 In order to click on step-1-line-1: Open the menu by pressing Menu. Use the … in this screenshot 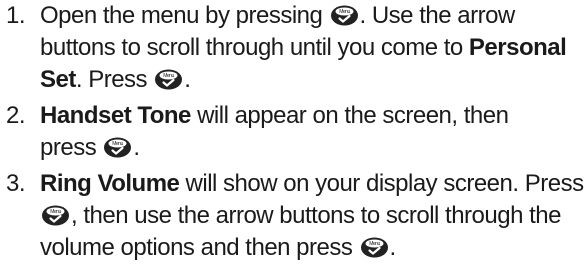, I will do `click(277, 15)`.